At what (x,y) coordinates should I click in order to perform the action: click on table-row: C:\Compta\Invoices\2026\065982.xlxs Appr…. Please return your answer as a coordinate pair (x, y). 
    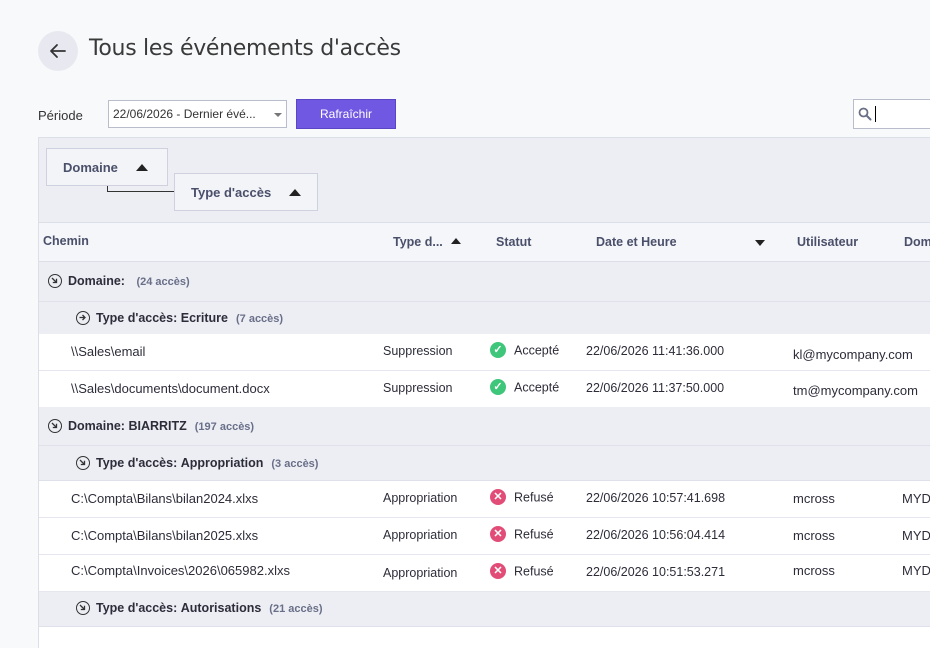
    Looking at the image, I should click on (484, 573).